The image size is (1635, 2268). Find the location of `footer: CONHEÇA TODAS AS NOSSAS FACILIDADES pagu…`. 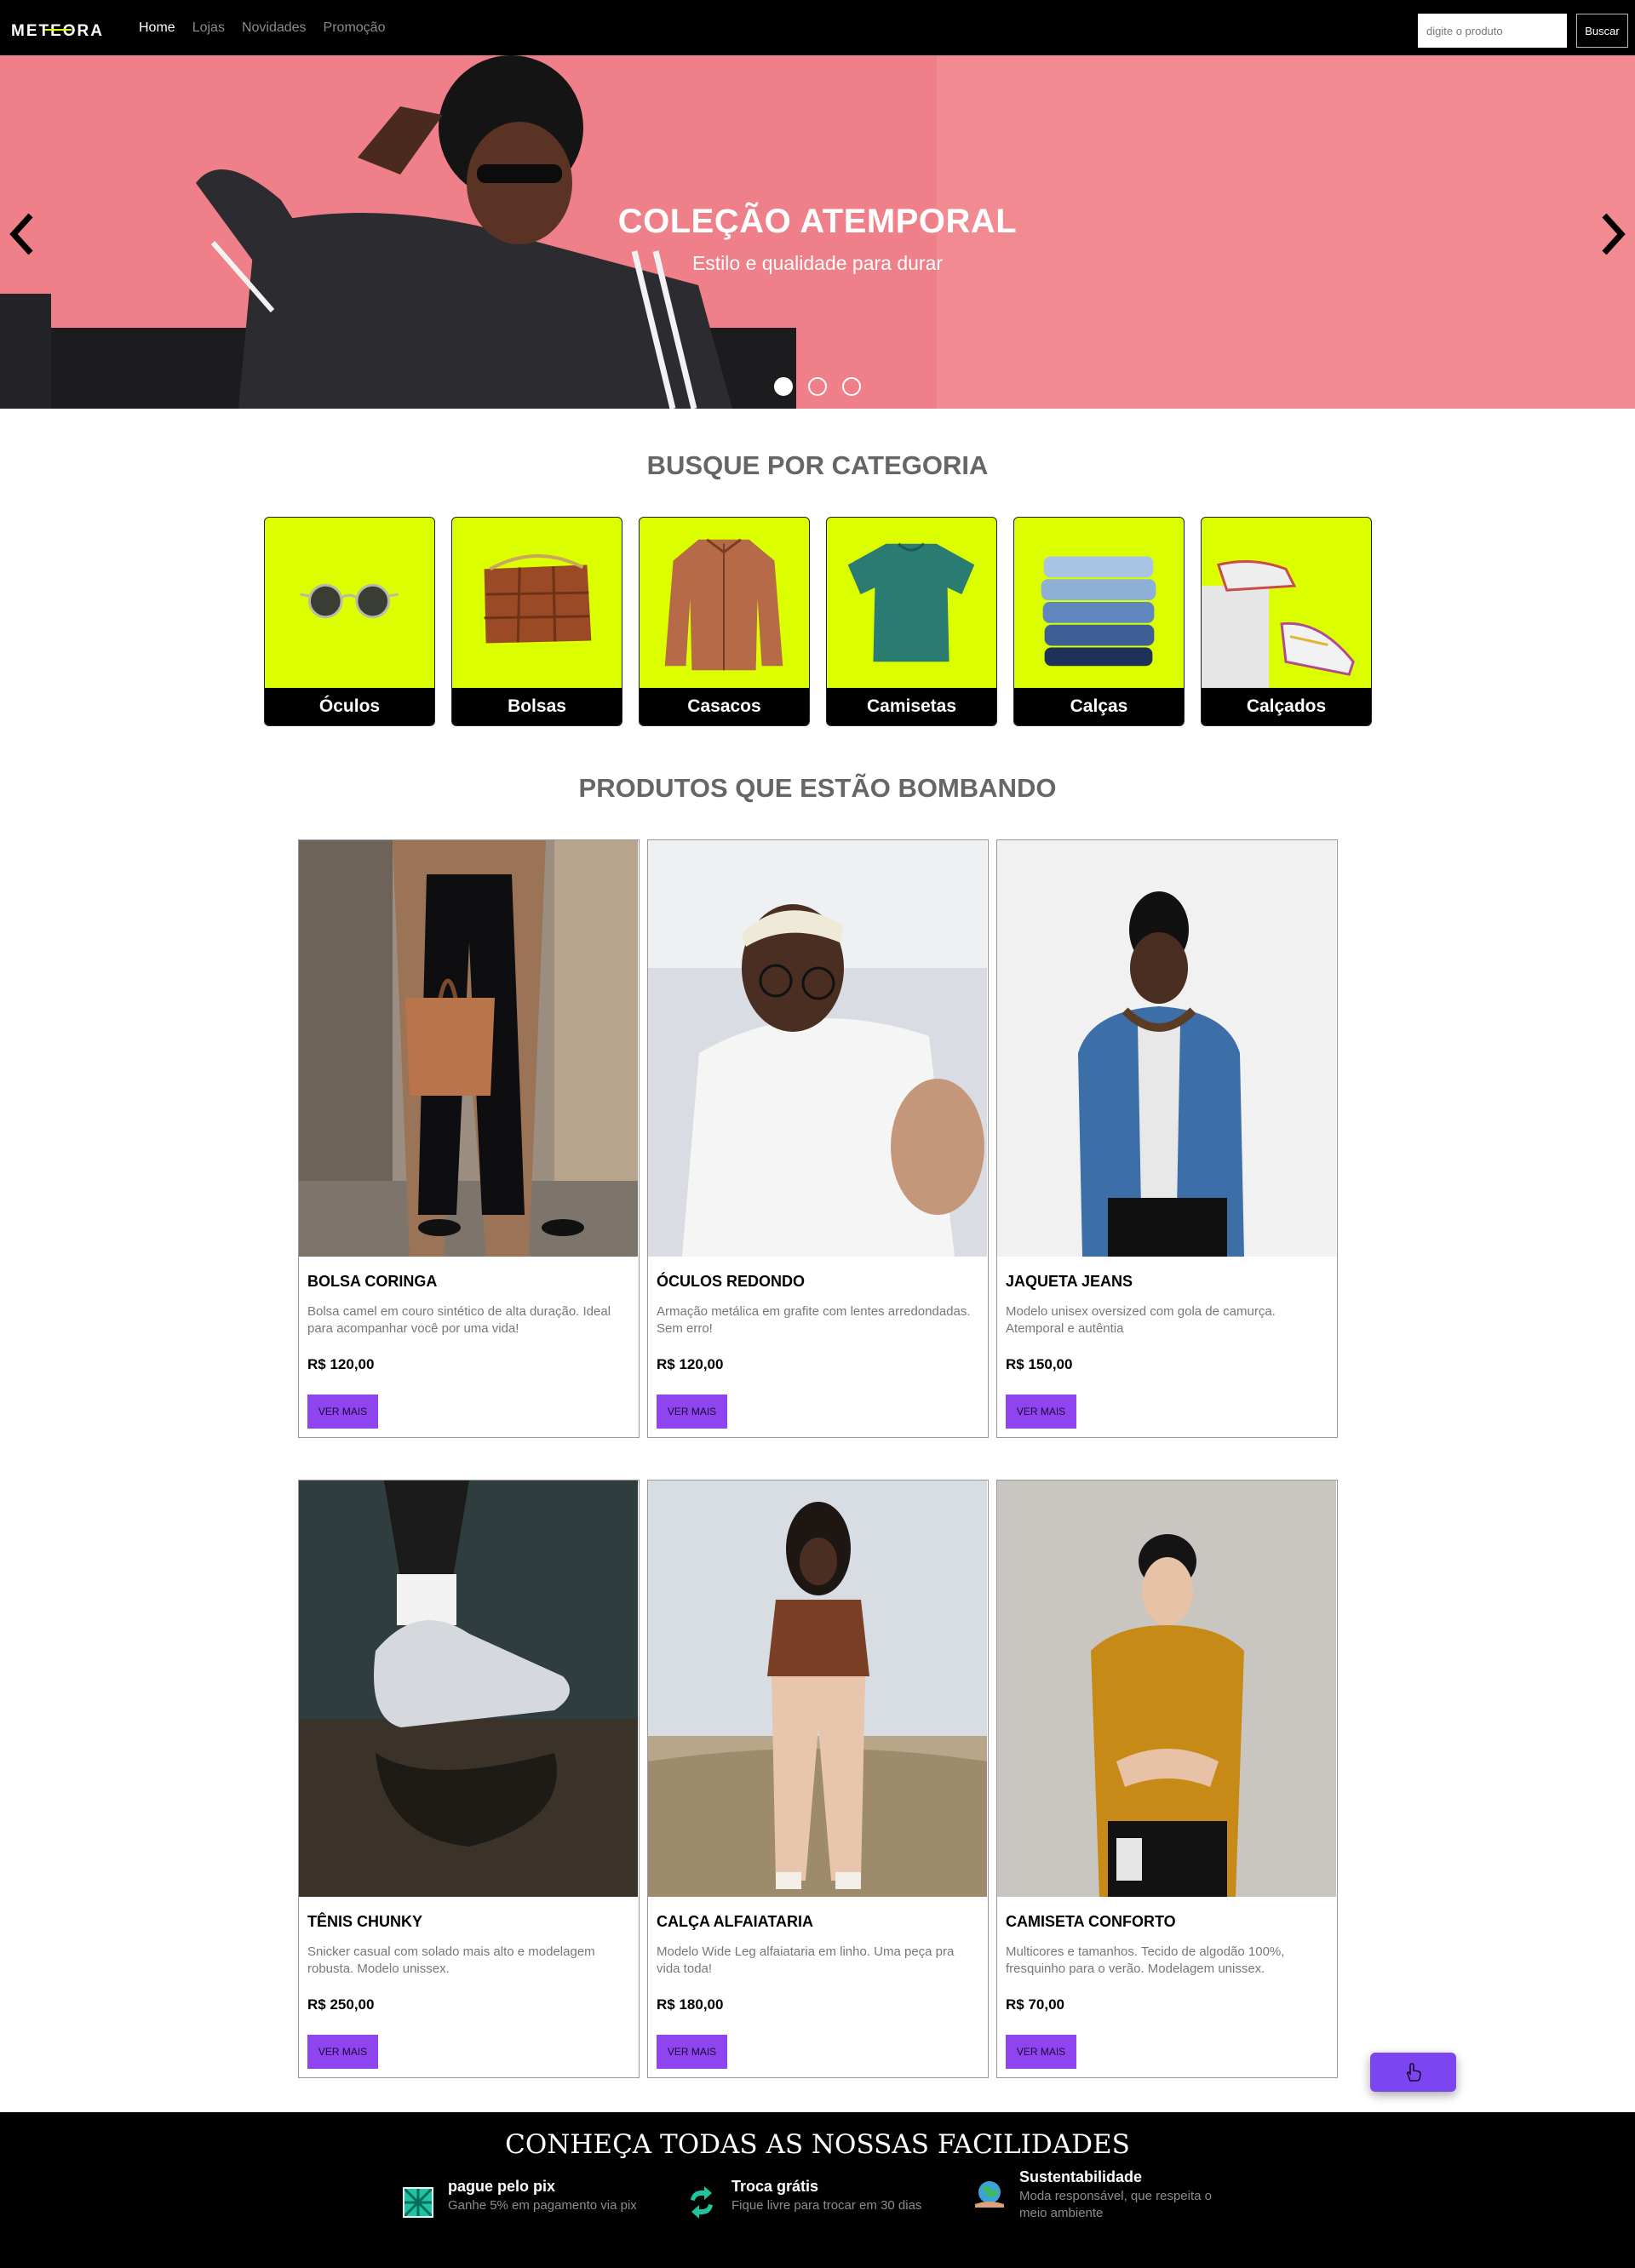

footer: CONHEÇA TODAS AS NOSSAS FACILIDADES pagu… is located at coordinates (817, 2190).